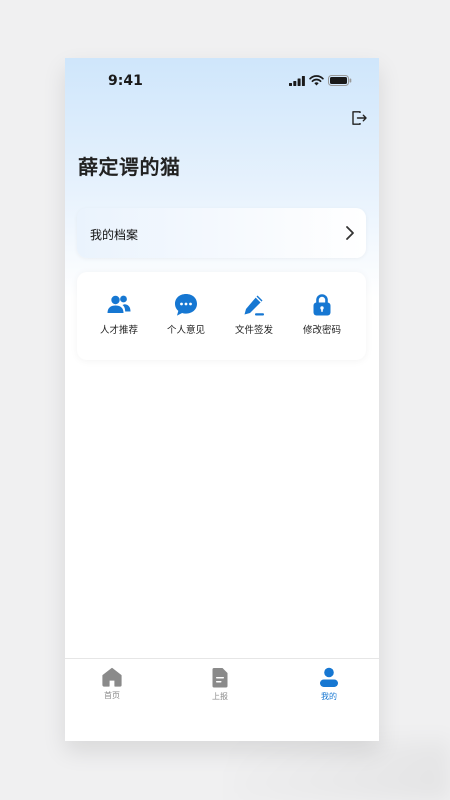 This screenshot has height=800, width=450. I want to click on menu-item-change-password: 修改密码, so click(322, 314).